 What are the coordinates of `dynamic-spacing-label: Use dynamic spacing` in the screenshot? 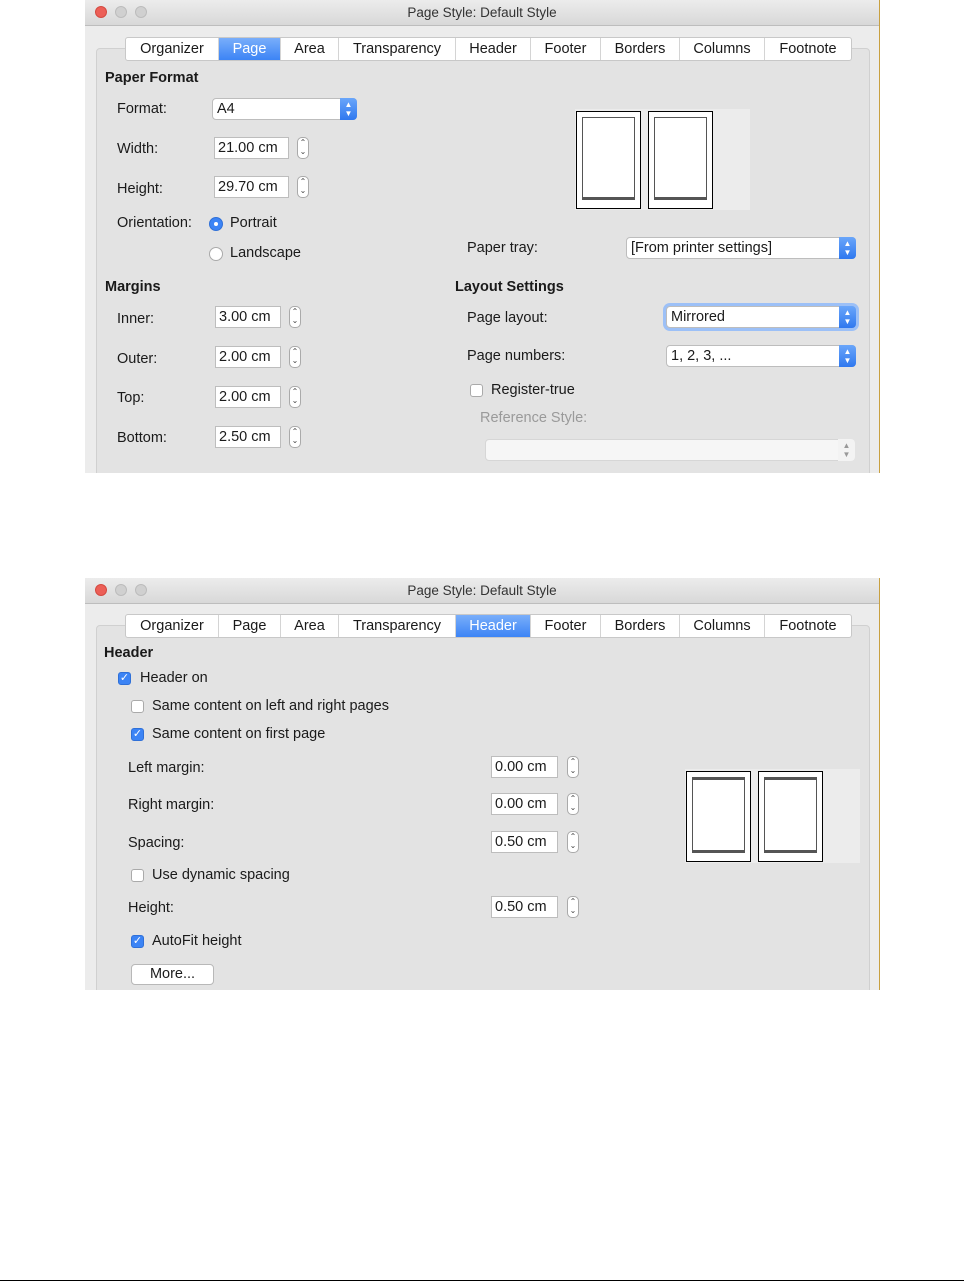 It's located at (221, 875).